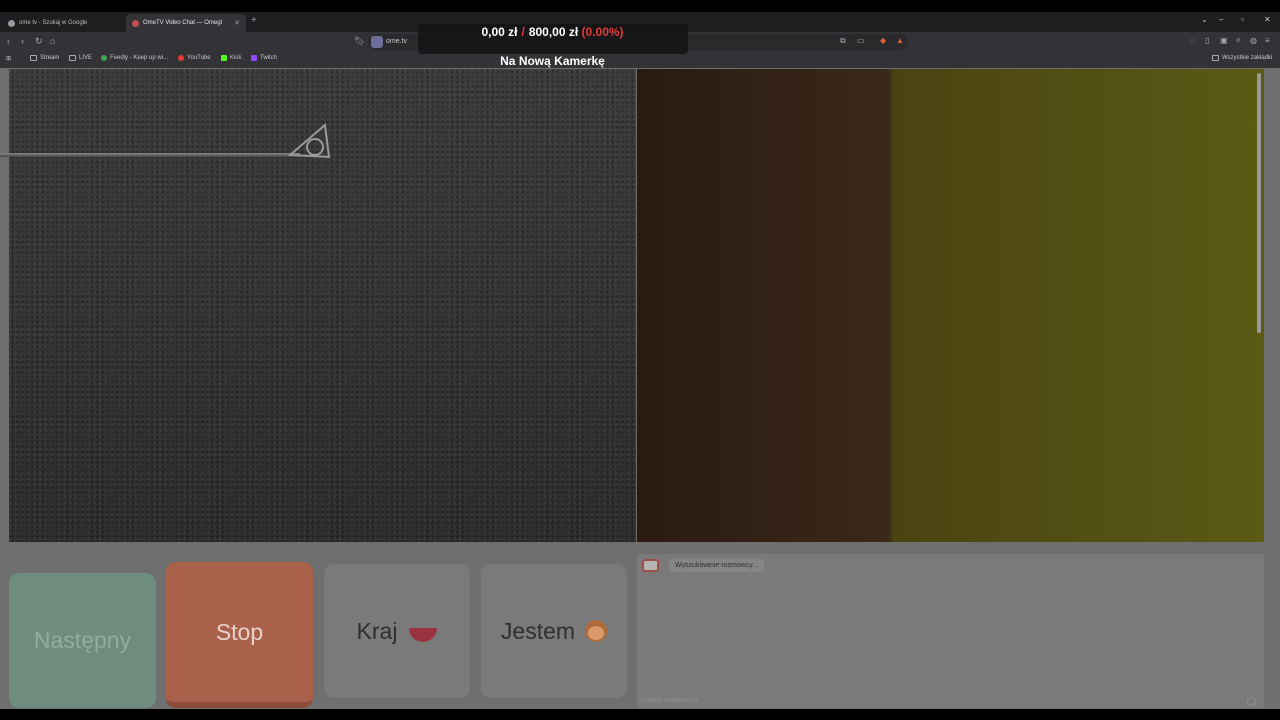 The height and width of the screenshot is (720, 1280). What do you see at coordinates (396, 41) in the screenshot?
I see `url-text: ome.tv` at bounding box center [396, 41].